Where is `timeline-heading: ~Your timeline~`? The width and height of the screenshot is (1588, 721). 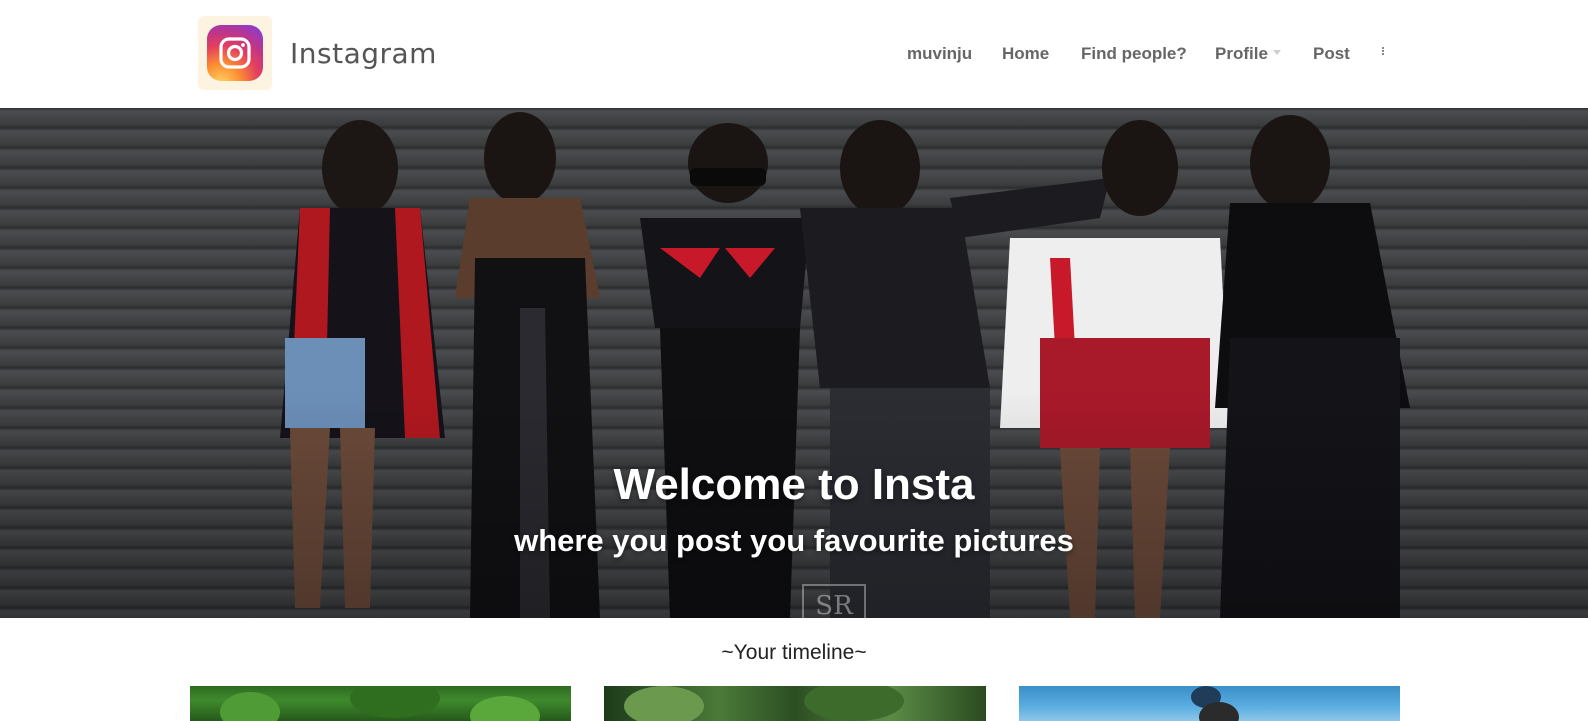
timeline-heading: ~Your timeline~ is located at coordinates (794, 652).